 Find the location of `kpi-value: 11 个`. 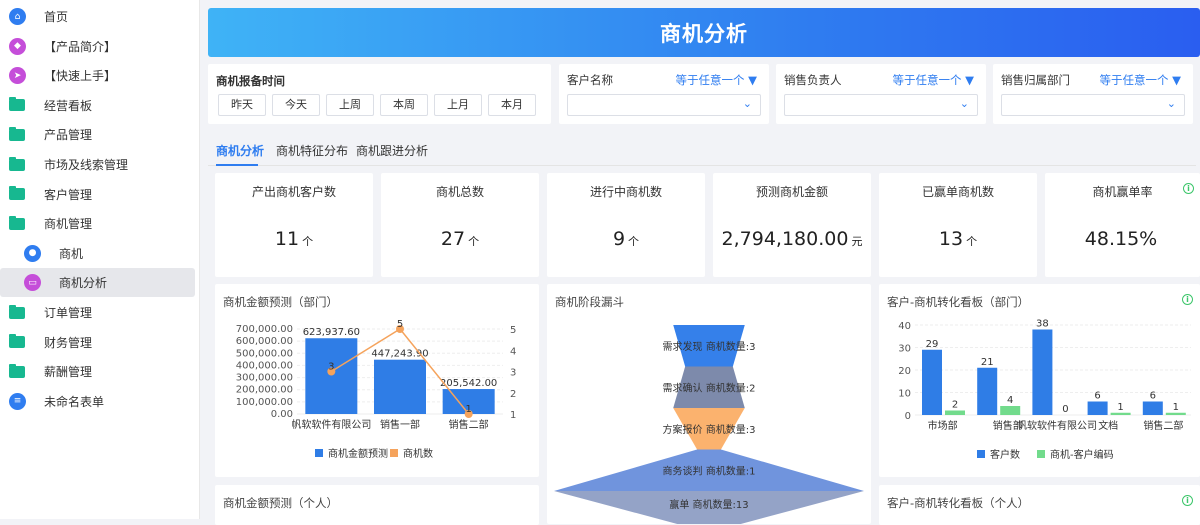

kpi-value: 11 个 is located at coordinates (294, 239).